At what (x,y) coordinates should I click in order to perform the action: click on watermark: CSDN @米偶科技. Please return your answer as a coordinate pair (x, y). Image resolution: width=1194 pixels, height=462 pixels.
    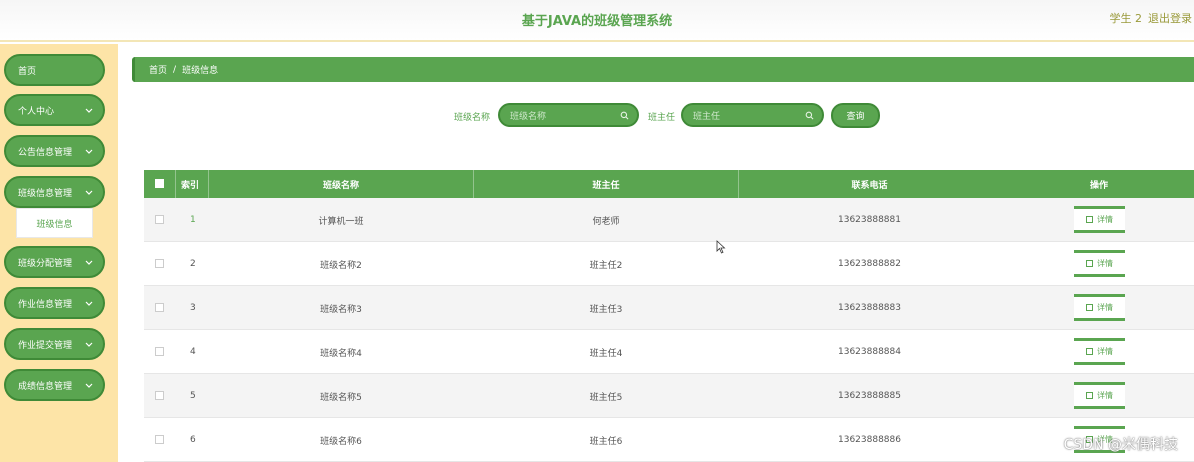
    Looking at the image, I should click on (1120, 445).